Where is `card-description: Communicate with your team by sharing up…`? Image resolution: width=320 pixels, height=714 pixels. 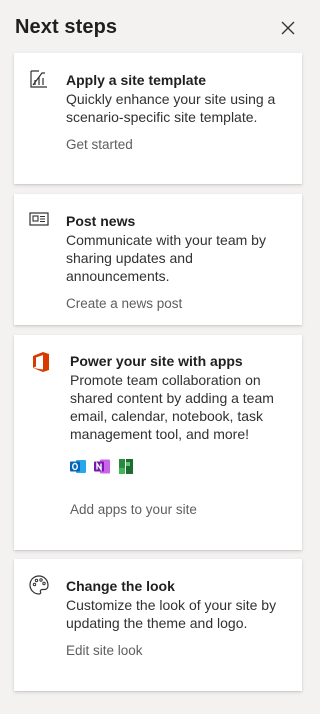 card-description: Communicate with your team by sharing up… is located at coordinates (166, 258).